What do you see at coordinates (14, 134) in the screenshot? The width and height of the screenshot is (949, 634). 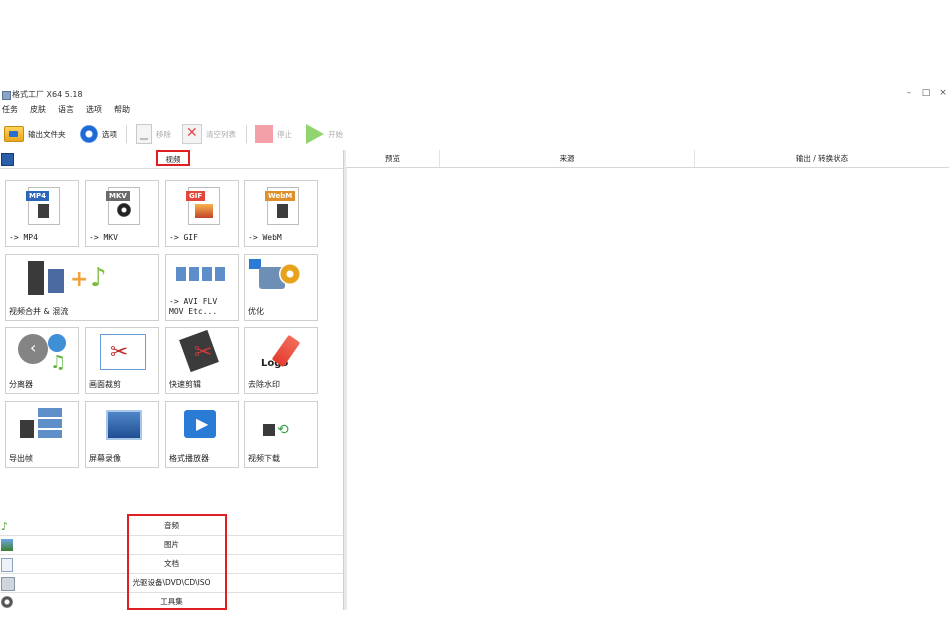 I see `folder-icon` at bounding box center [14, 134].